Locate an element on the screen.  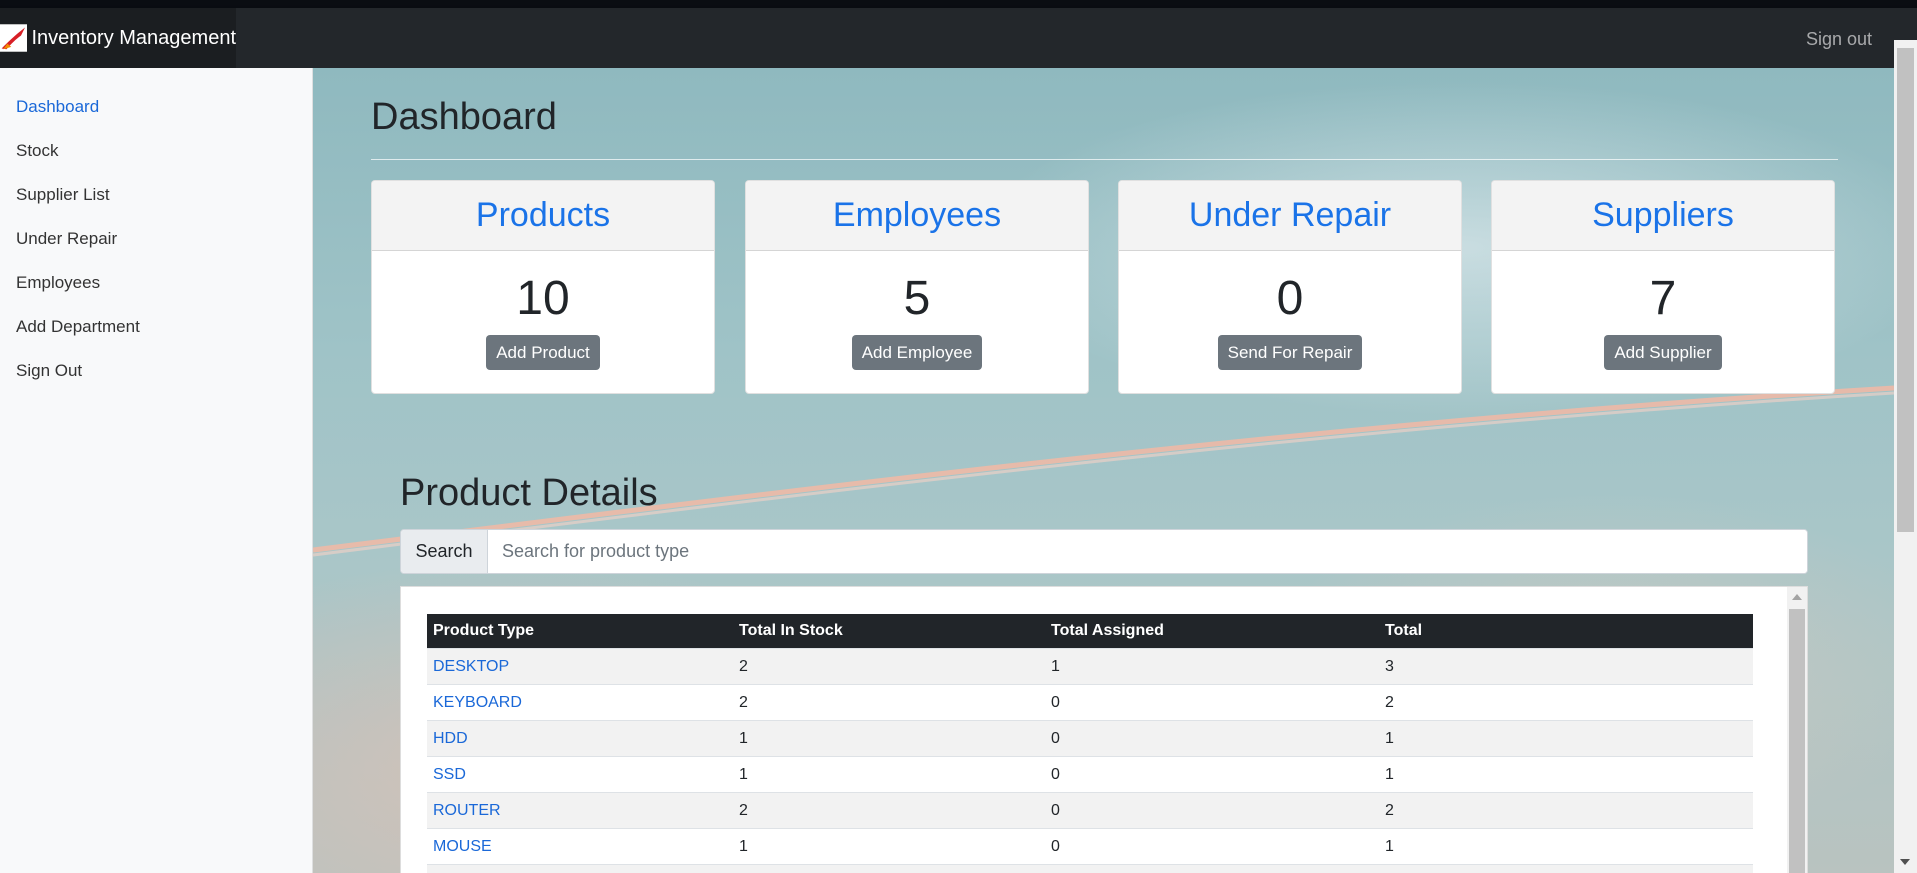
table-row: KEYBOARD 2 0 2 is located at coordinates (1090, 702).